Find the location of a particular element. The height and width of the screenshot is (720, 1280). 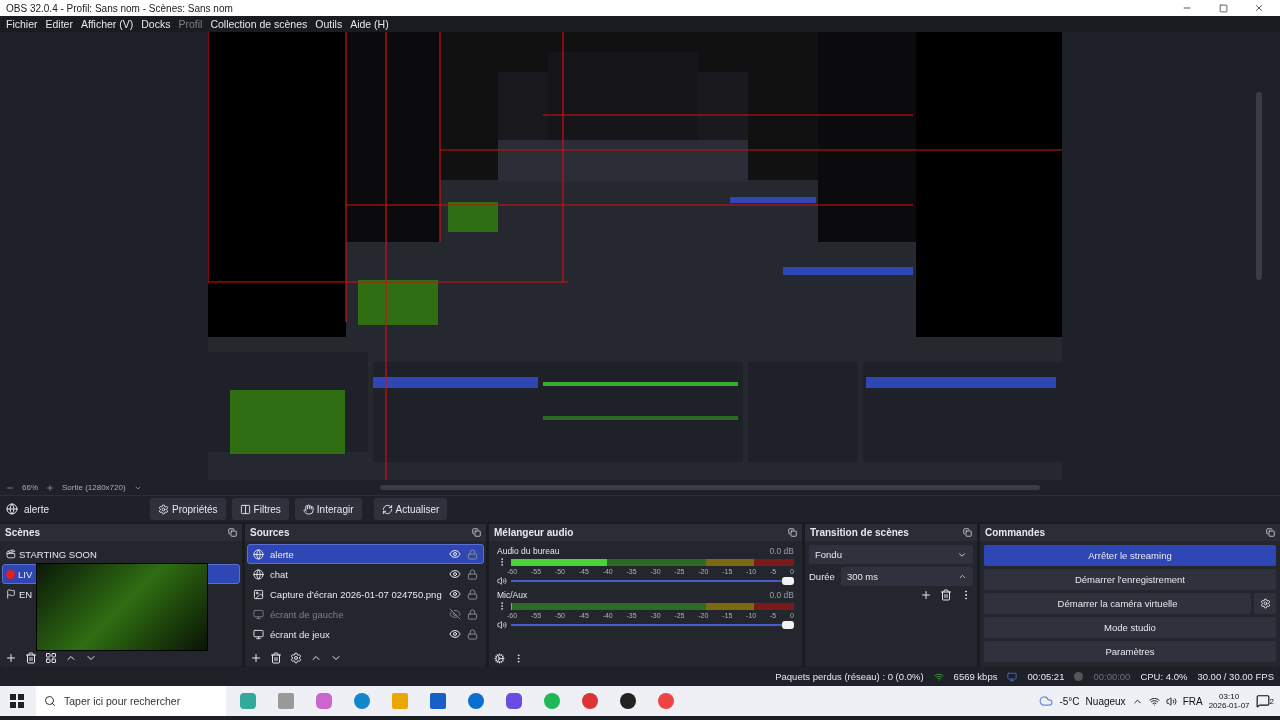

stream-time: 00:05:21 is located at coordinates (1046, 676).